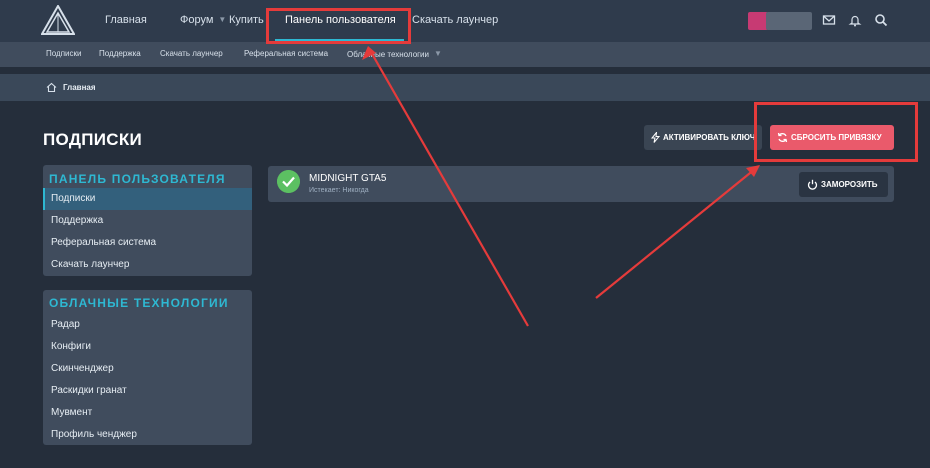  I want to click on sidebar-item-label: Раскидки гранат, so click(89, 390).